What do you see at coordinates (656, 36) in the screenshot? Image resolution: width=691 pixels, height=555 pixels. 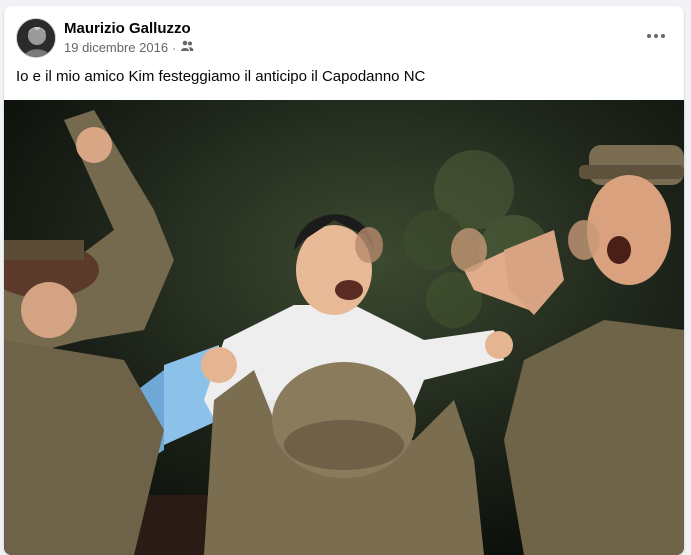 I see `more-options-icon` at bounding box center [656, 36].